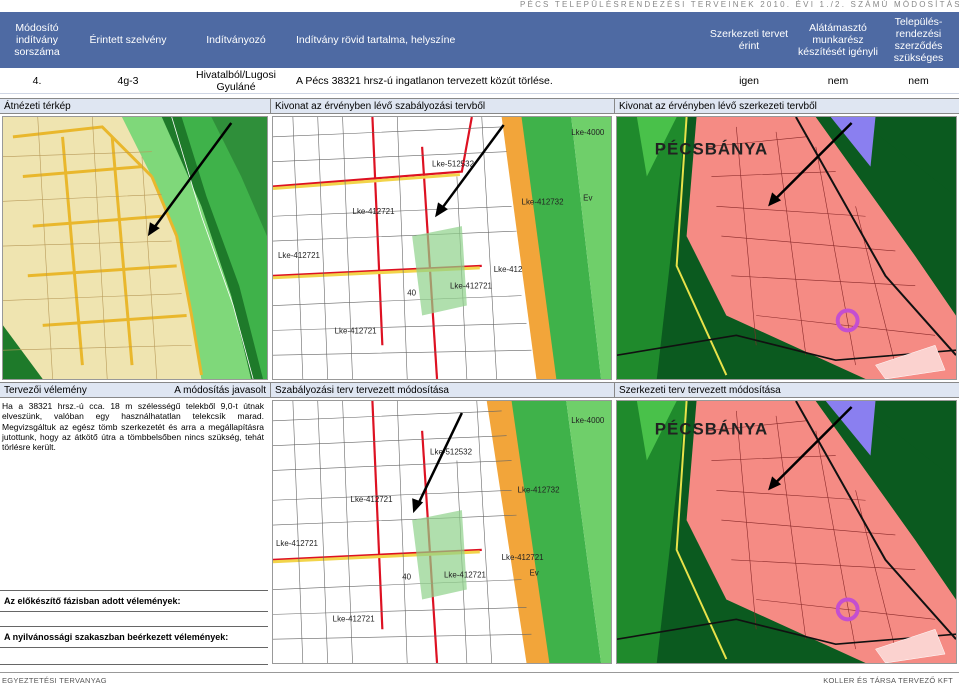 The height and width of the screenshot is (686, 959). I want to click on opinion-box-bottom-rule, so click(134, 664).